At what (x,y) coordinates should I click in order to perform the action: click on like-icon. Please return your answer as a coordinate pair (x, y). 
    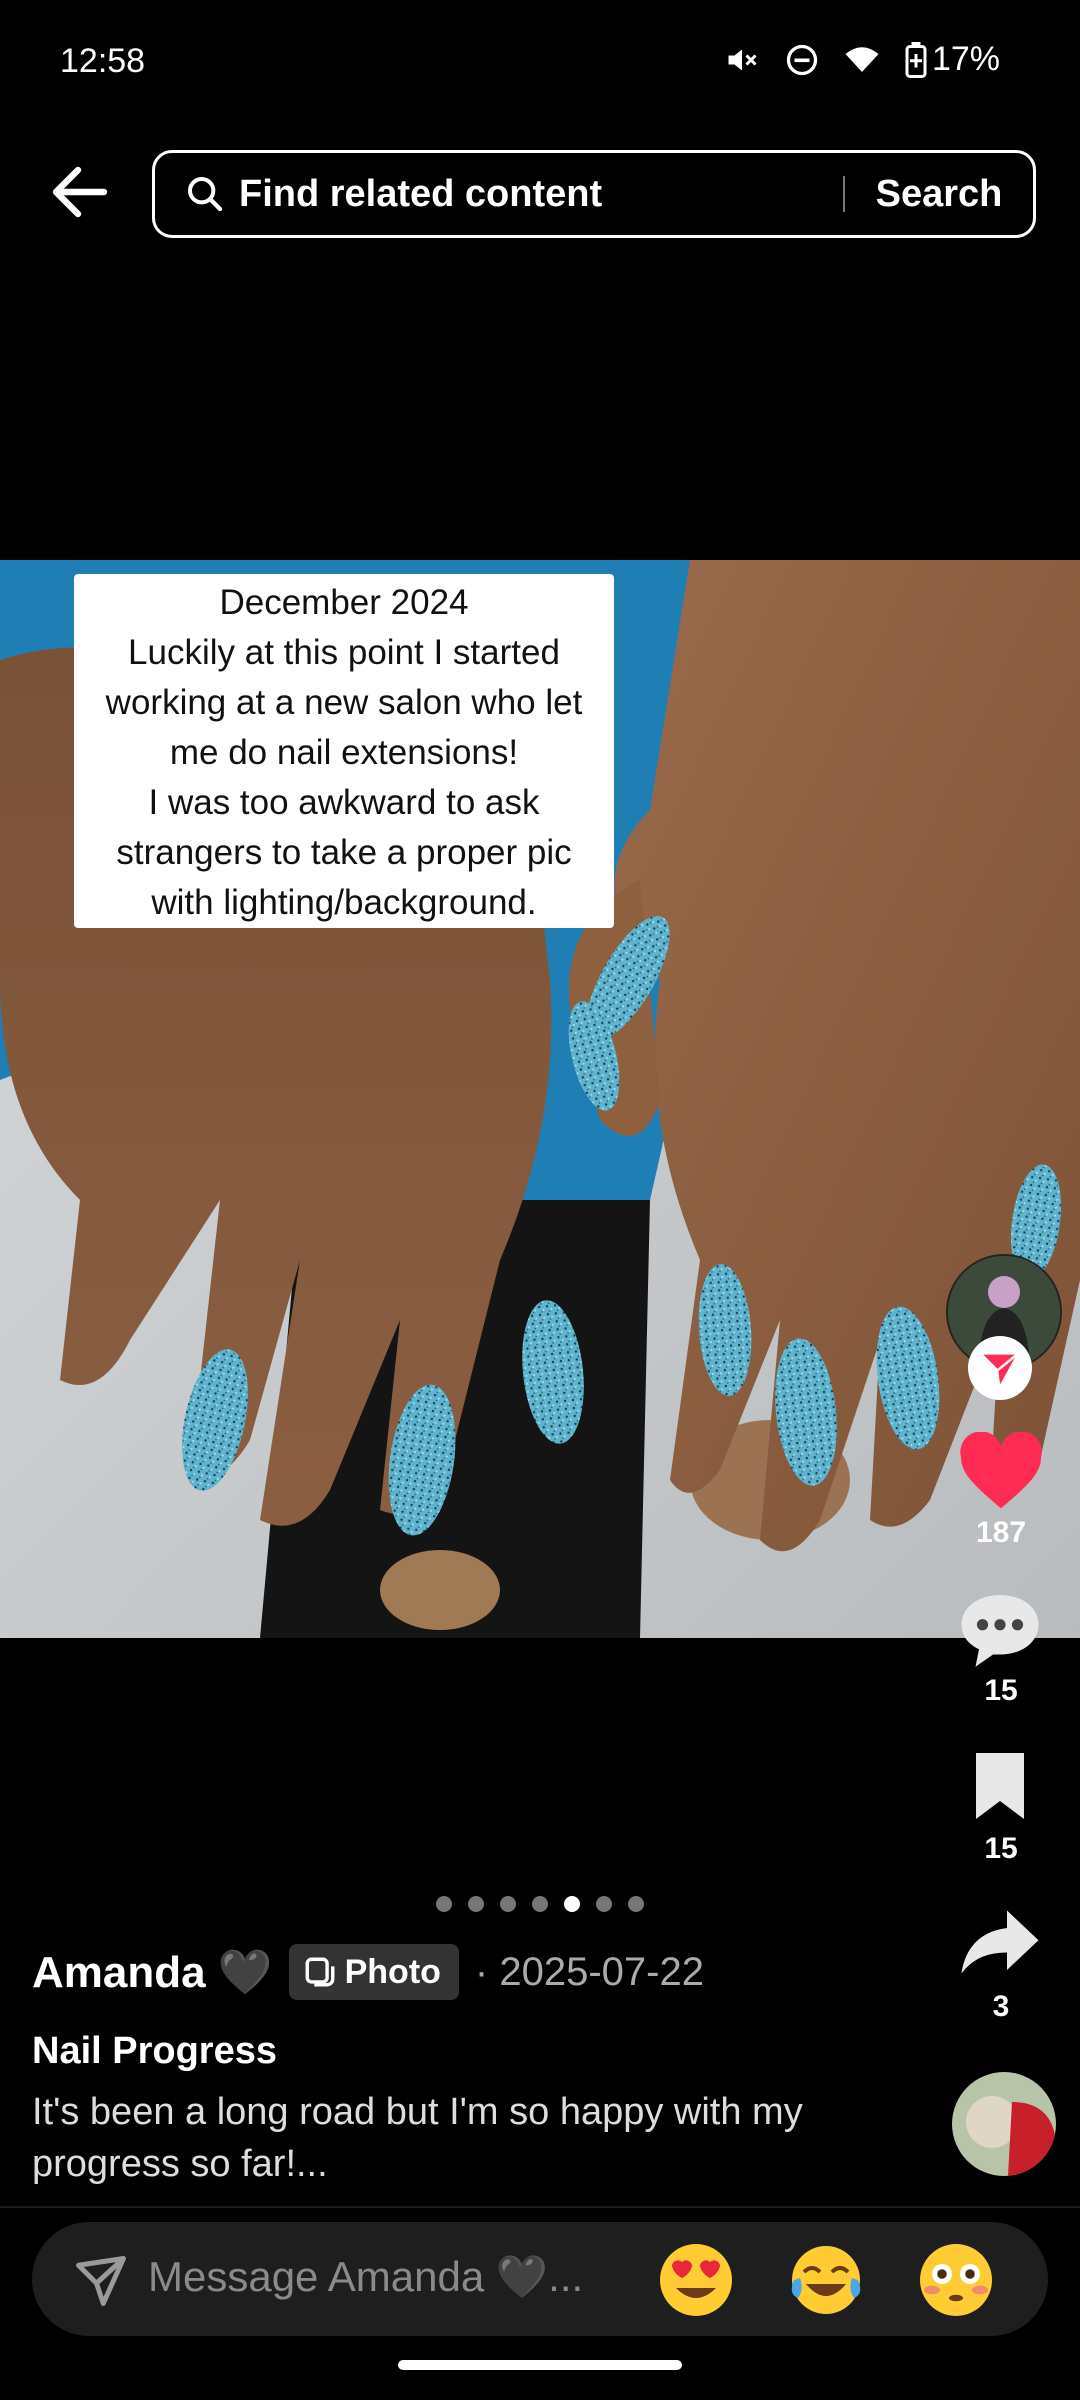
    Looking at the image, I should click on (1001, 1472).